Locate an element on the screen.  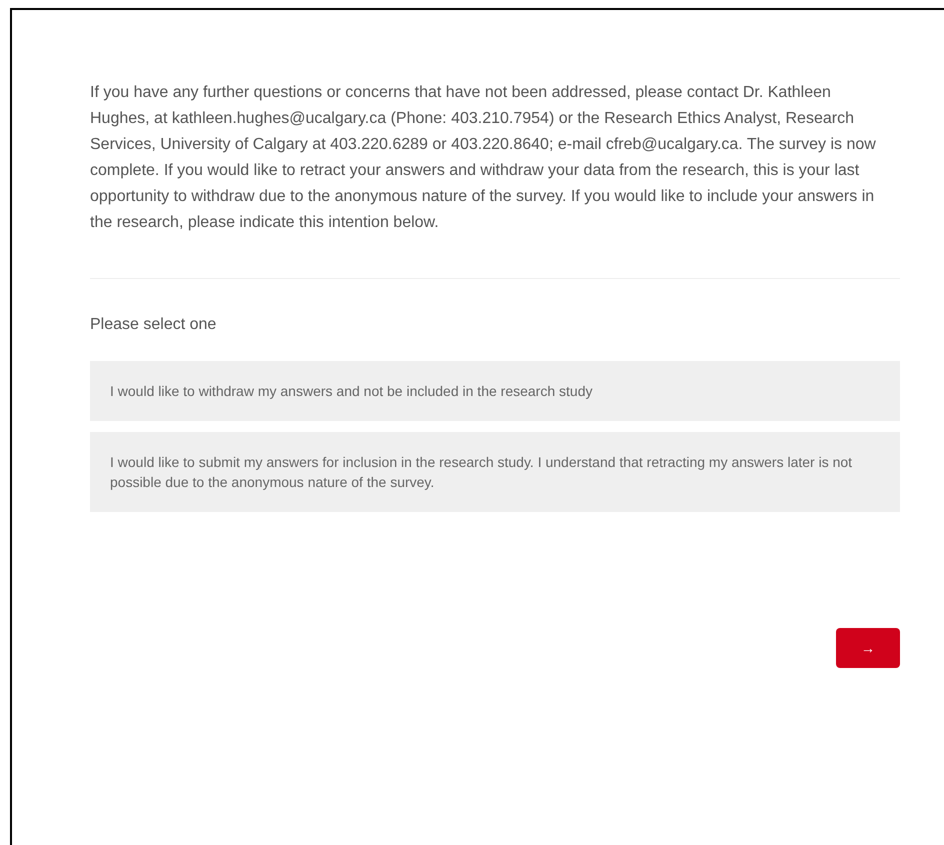
next-button: → is located at coordinates (868, 648).